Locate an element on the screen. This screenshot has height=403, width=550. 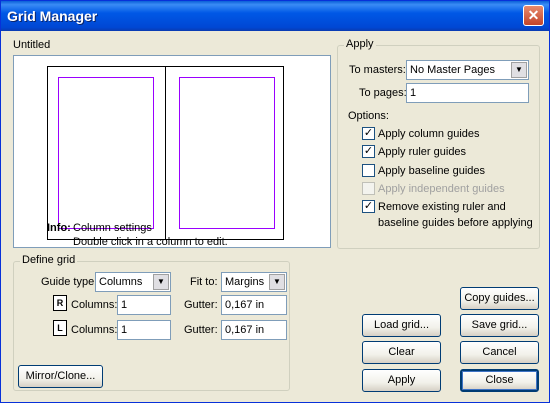
guide-type-label: Guide type: is located at coordinates (69, 282).